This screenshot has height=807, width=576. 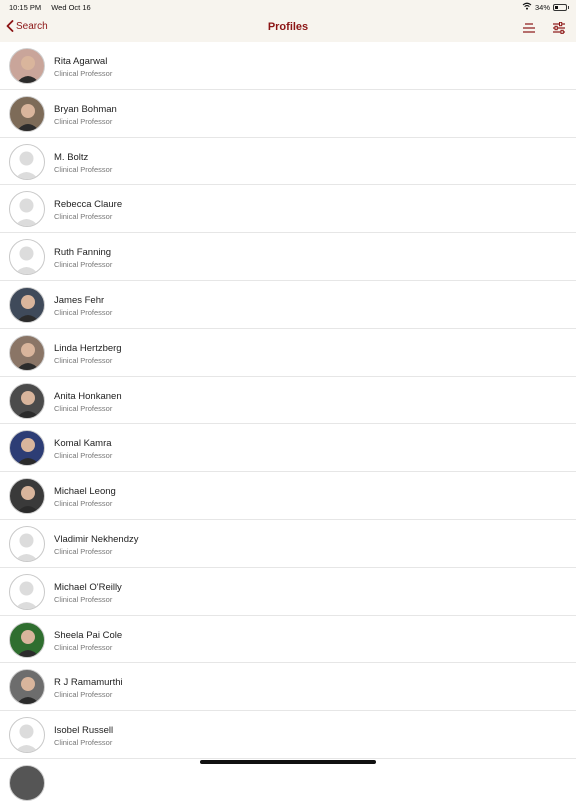 I want to click on profile-name: Isobel Russell, so click(x=84, y=731).